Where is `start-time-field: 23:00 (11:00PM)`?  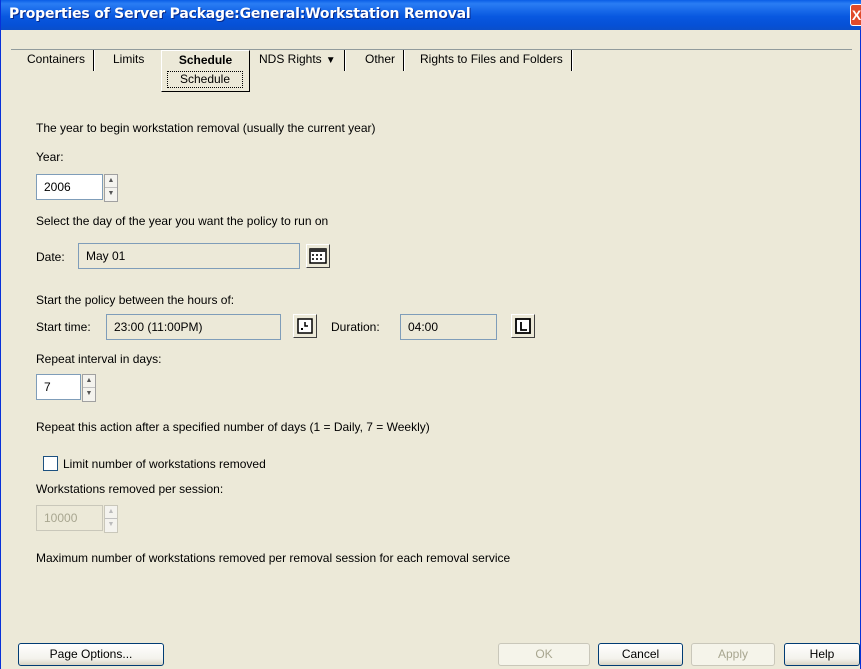
start-time-field: 23:00 (11:00PM) is located at coordinates (193, 327).